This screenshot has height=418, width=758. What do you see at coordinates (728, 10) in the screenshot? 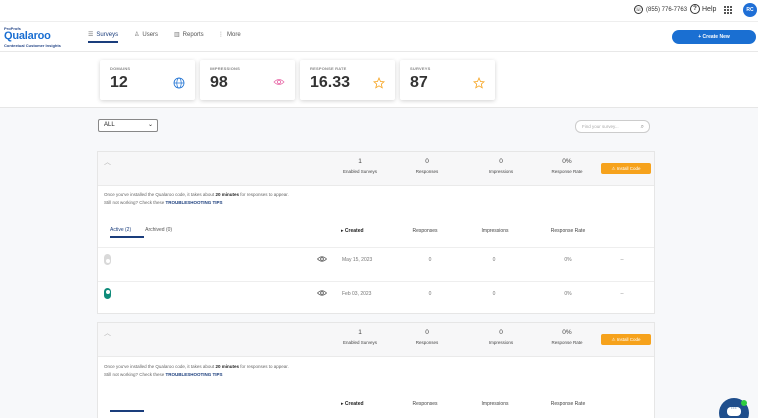
I see `apps-grid-icon` at bounding box center [728, 10].